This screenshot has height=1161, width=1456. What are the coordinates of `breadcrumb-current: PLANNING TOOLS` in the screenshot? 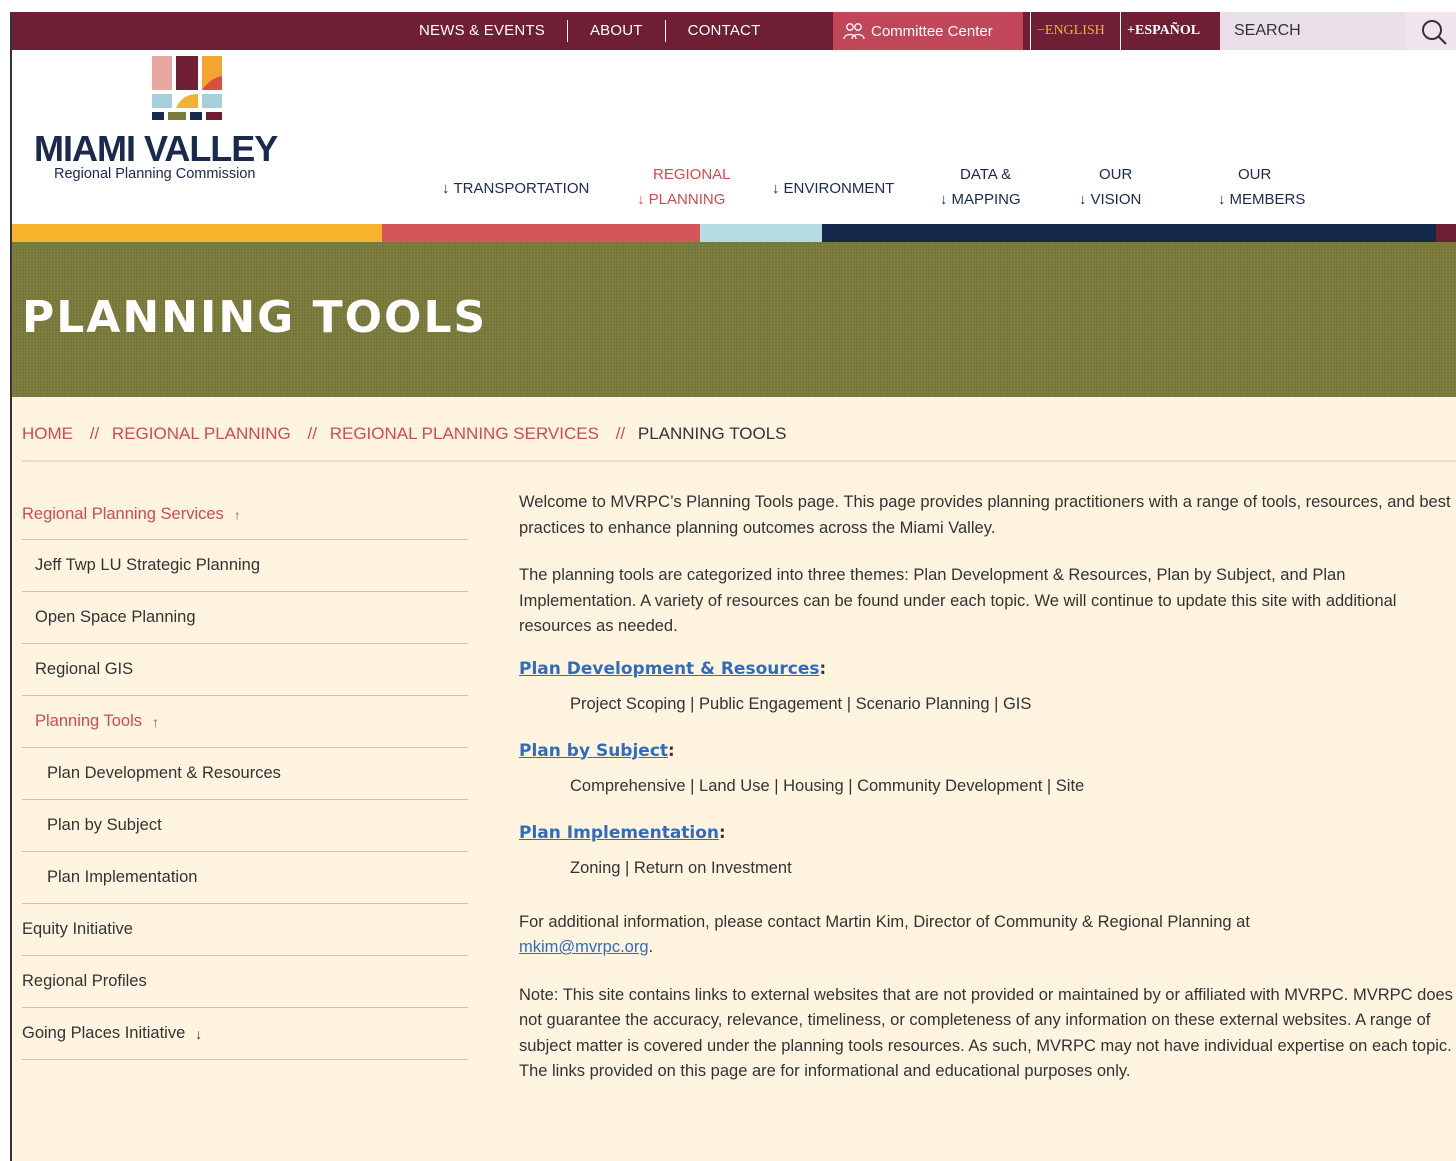 It's located at (712, 433).